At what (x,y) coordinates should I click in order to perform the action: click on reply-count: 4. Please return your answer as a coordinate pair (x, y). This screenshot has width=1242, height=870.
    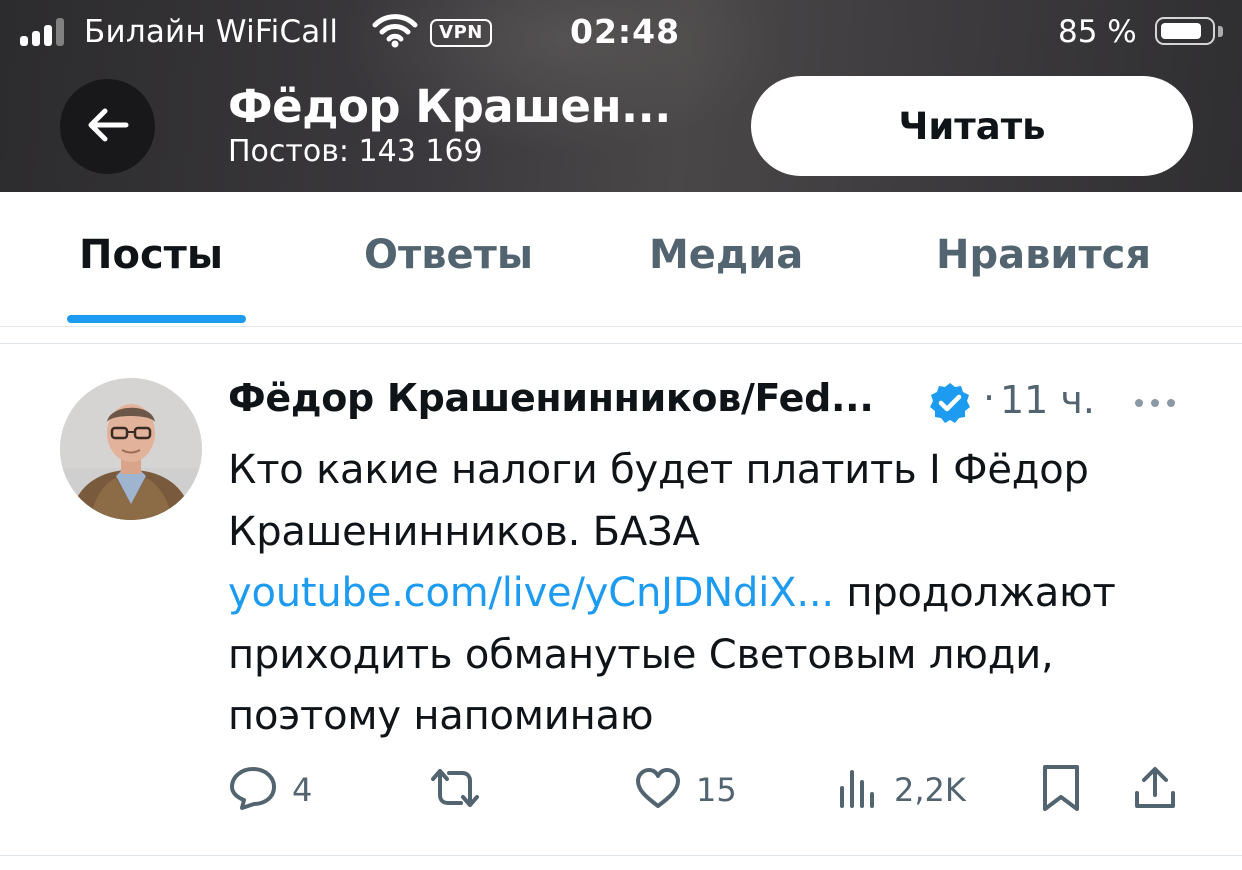
    Looking at the image, I should click on (302, 790).